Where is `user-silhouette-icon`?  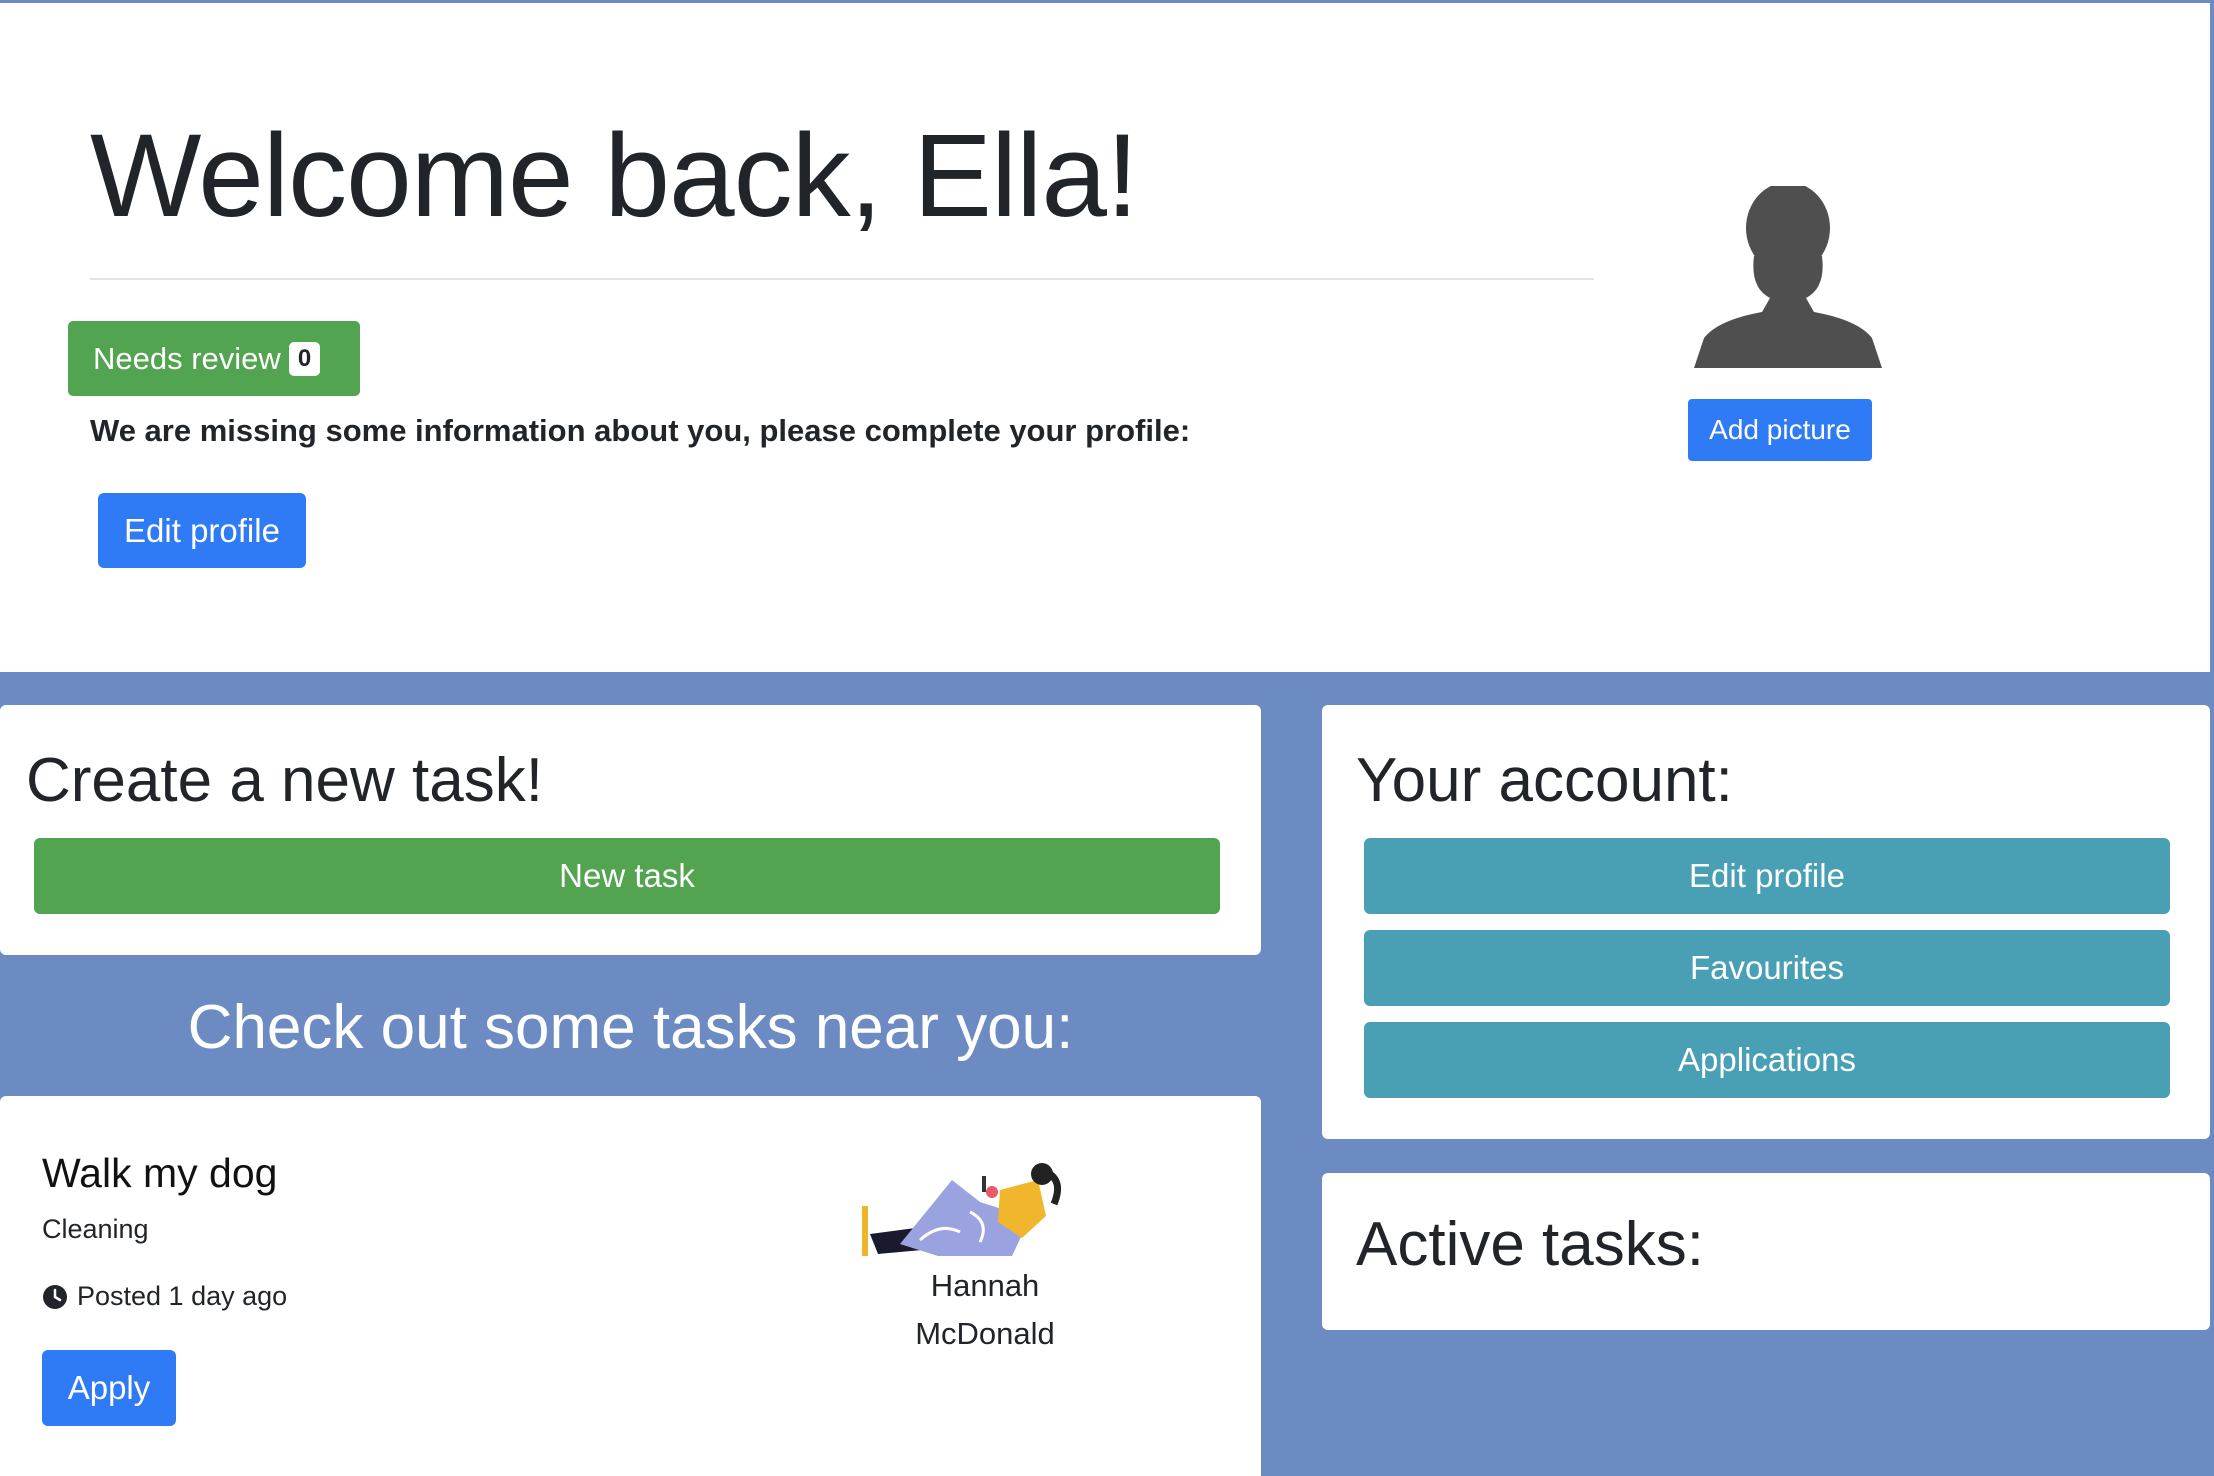 user-silhouette-icon is located at coordinates (1788, 275).